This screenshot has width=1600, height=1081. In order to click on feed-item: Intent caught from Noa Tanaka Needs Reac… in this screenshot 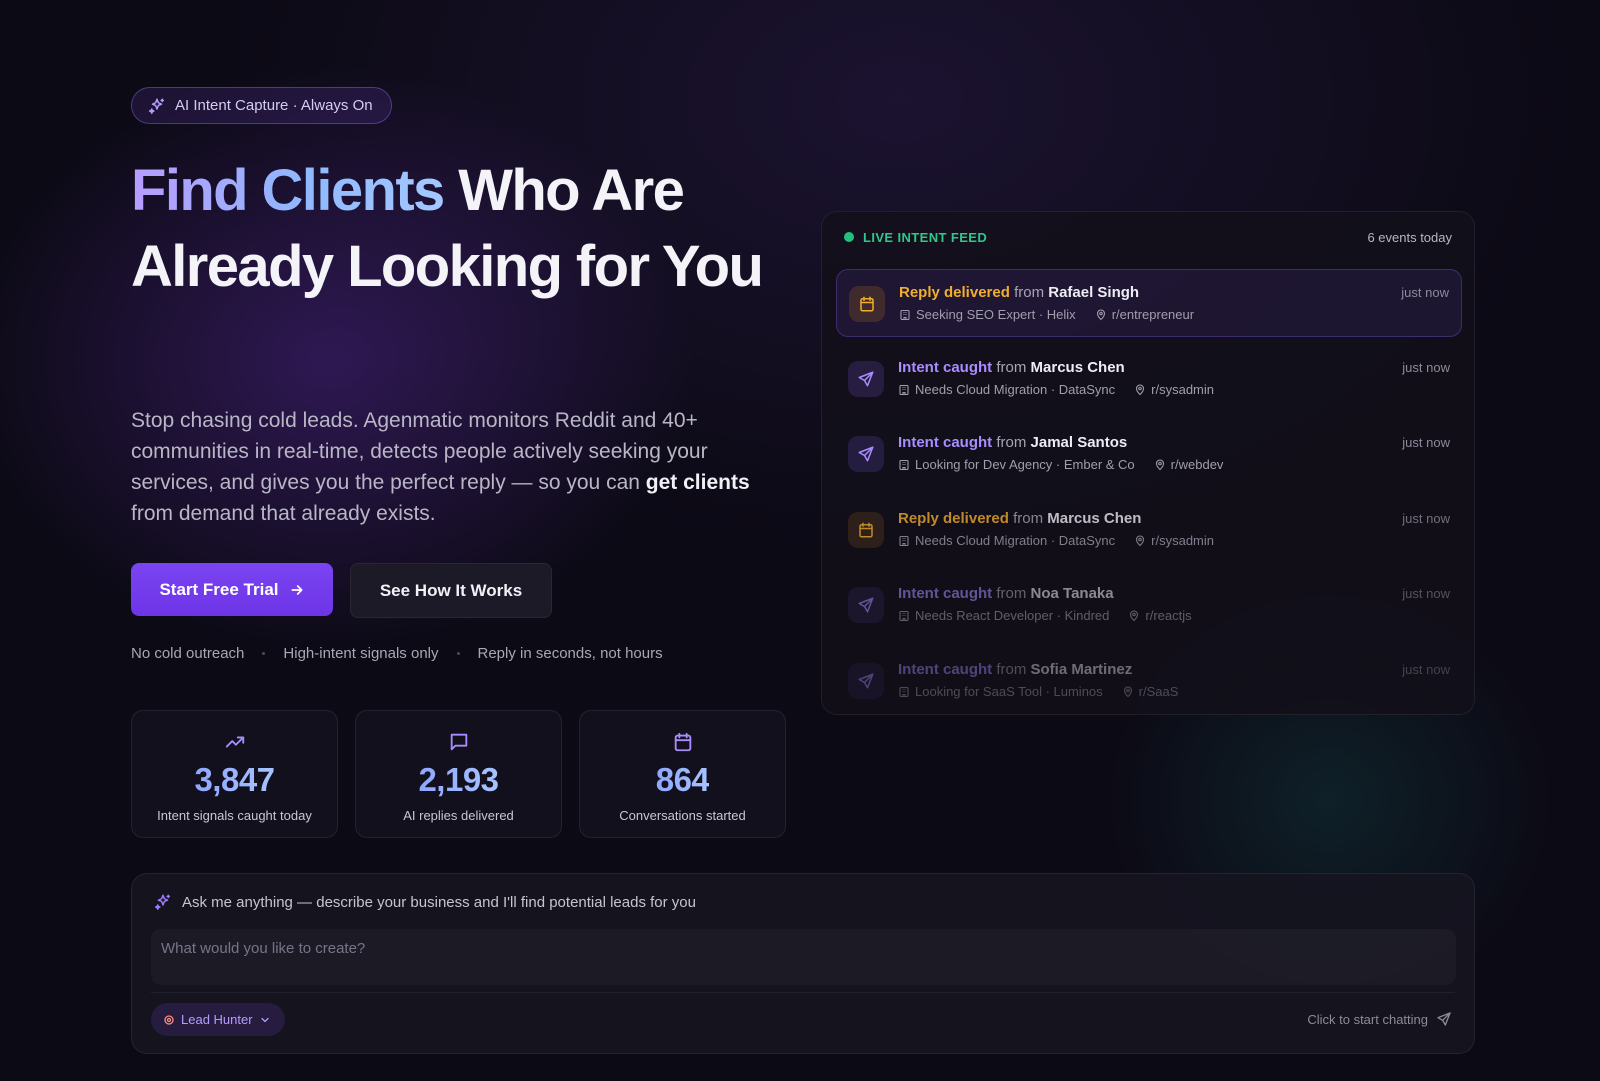, I will do `click(1149, 605)`.